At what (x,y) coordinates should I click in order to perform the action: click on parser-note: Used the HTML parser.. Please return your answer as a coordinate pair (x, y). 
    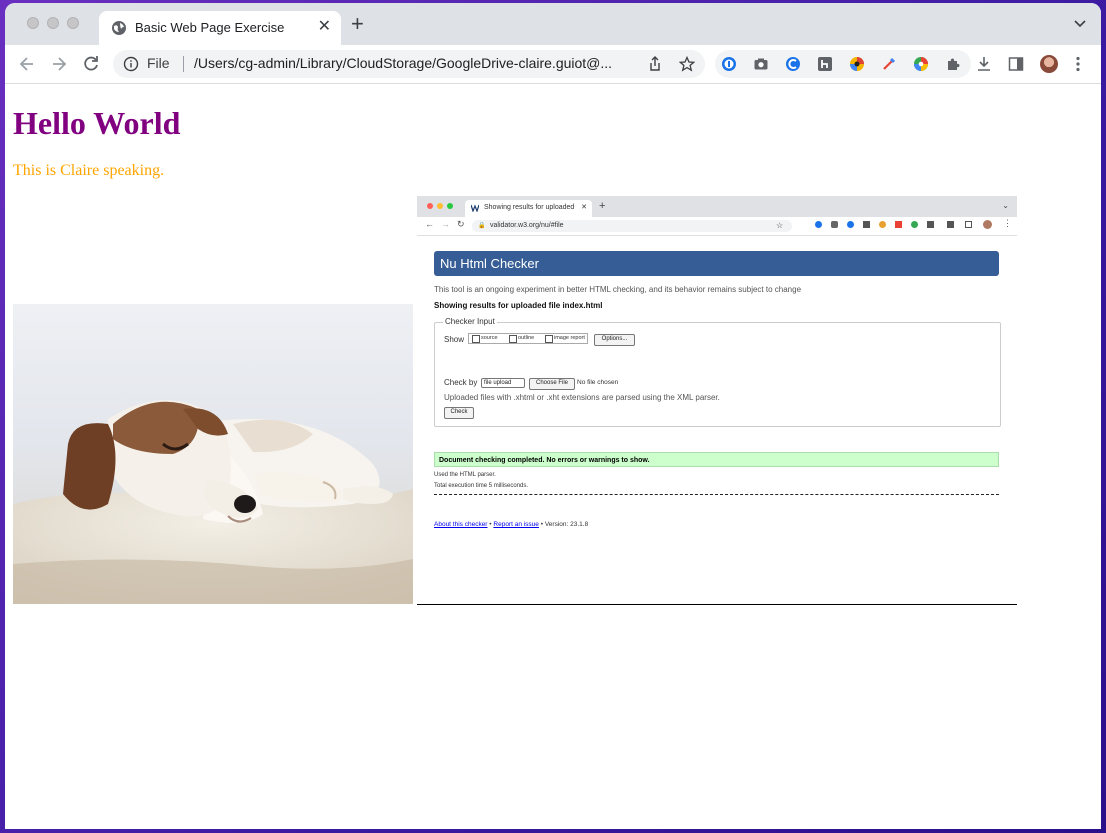
    Looking at the image, I should click on (465, 475).